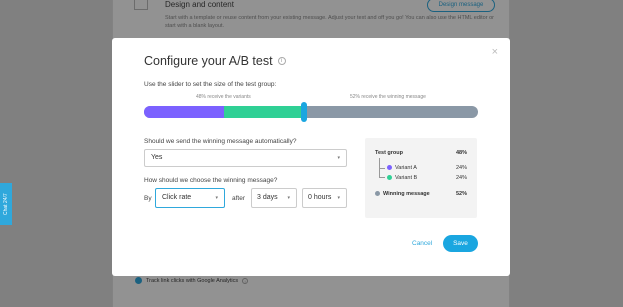 The height and width of the screenshot is (307, 623). I want to click on test-group-slider, so click(311, 112).